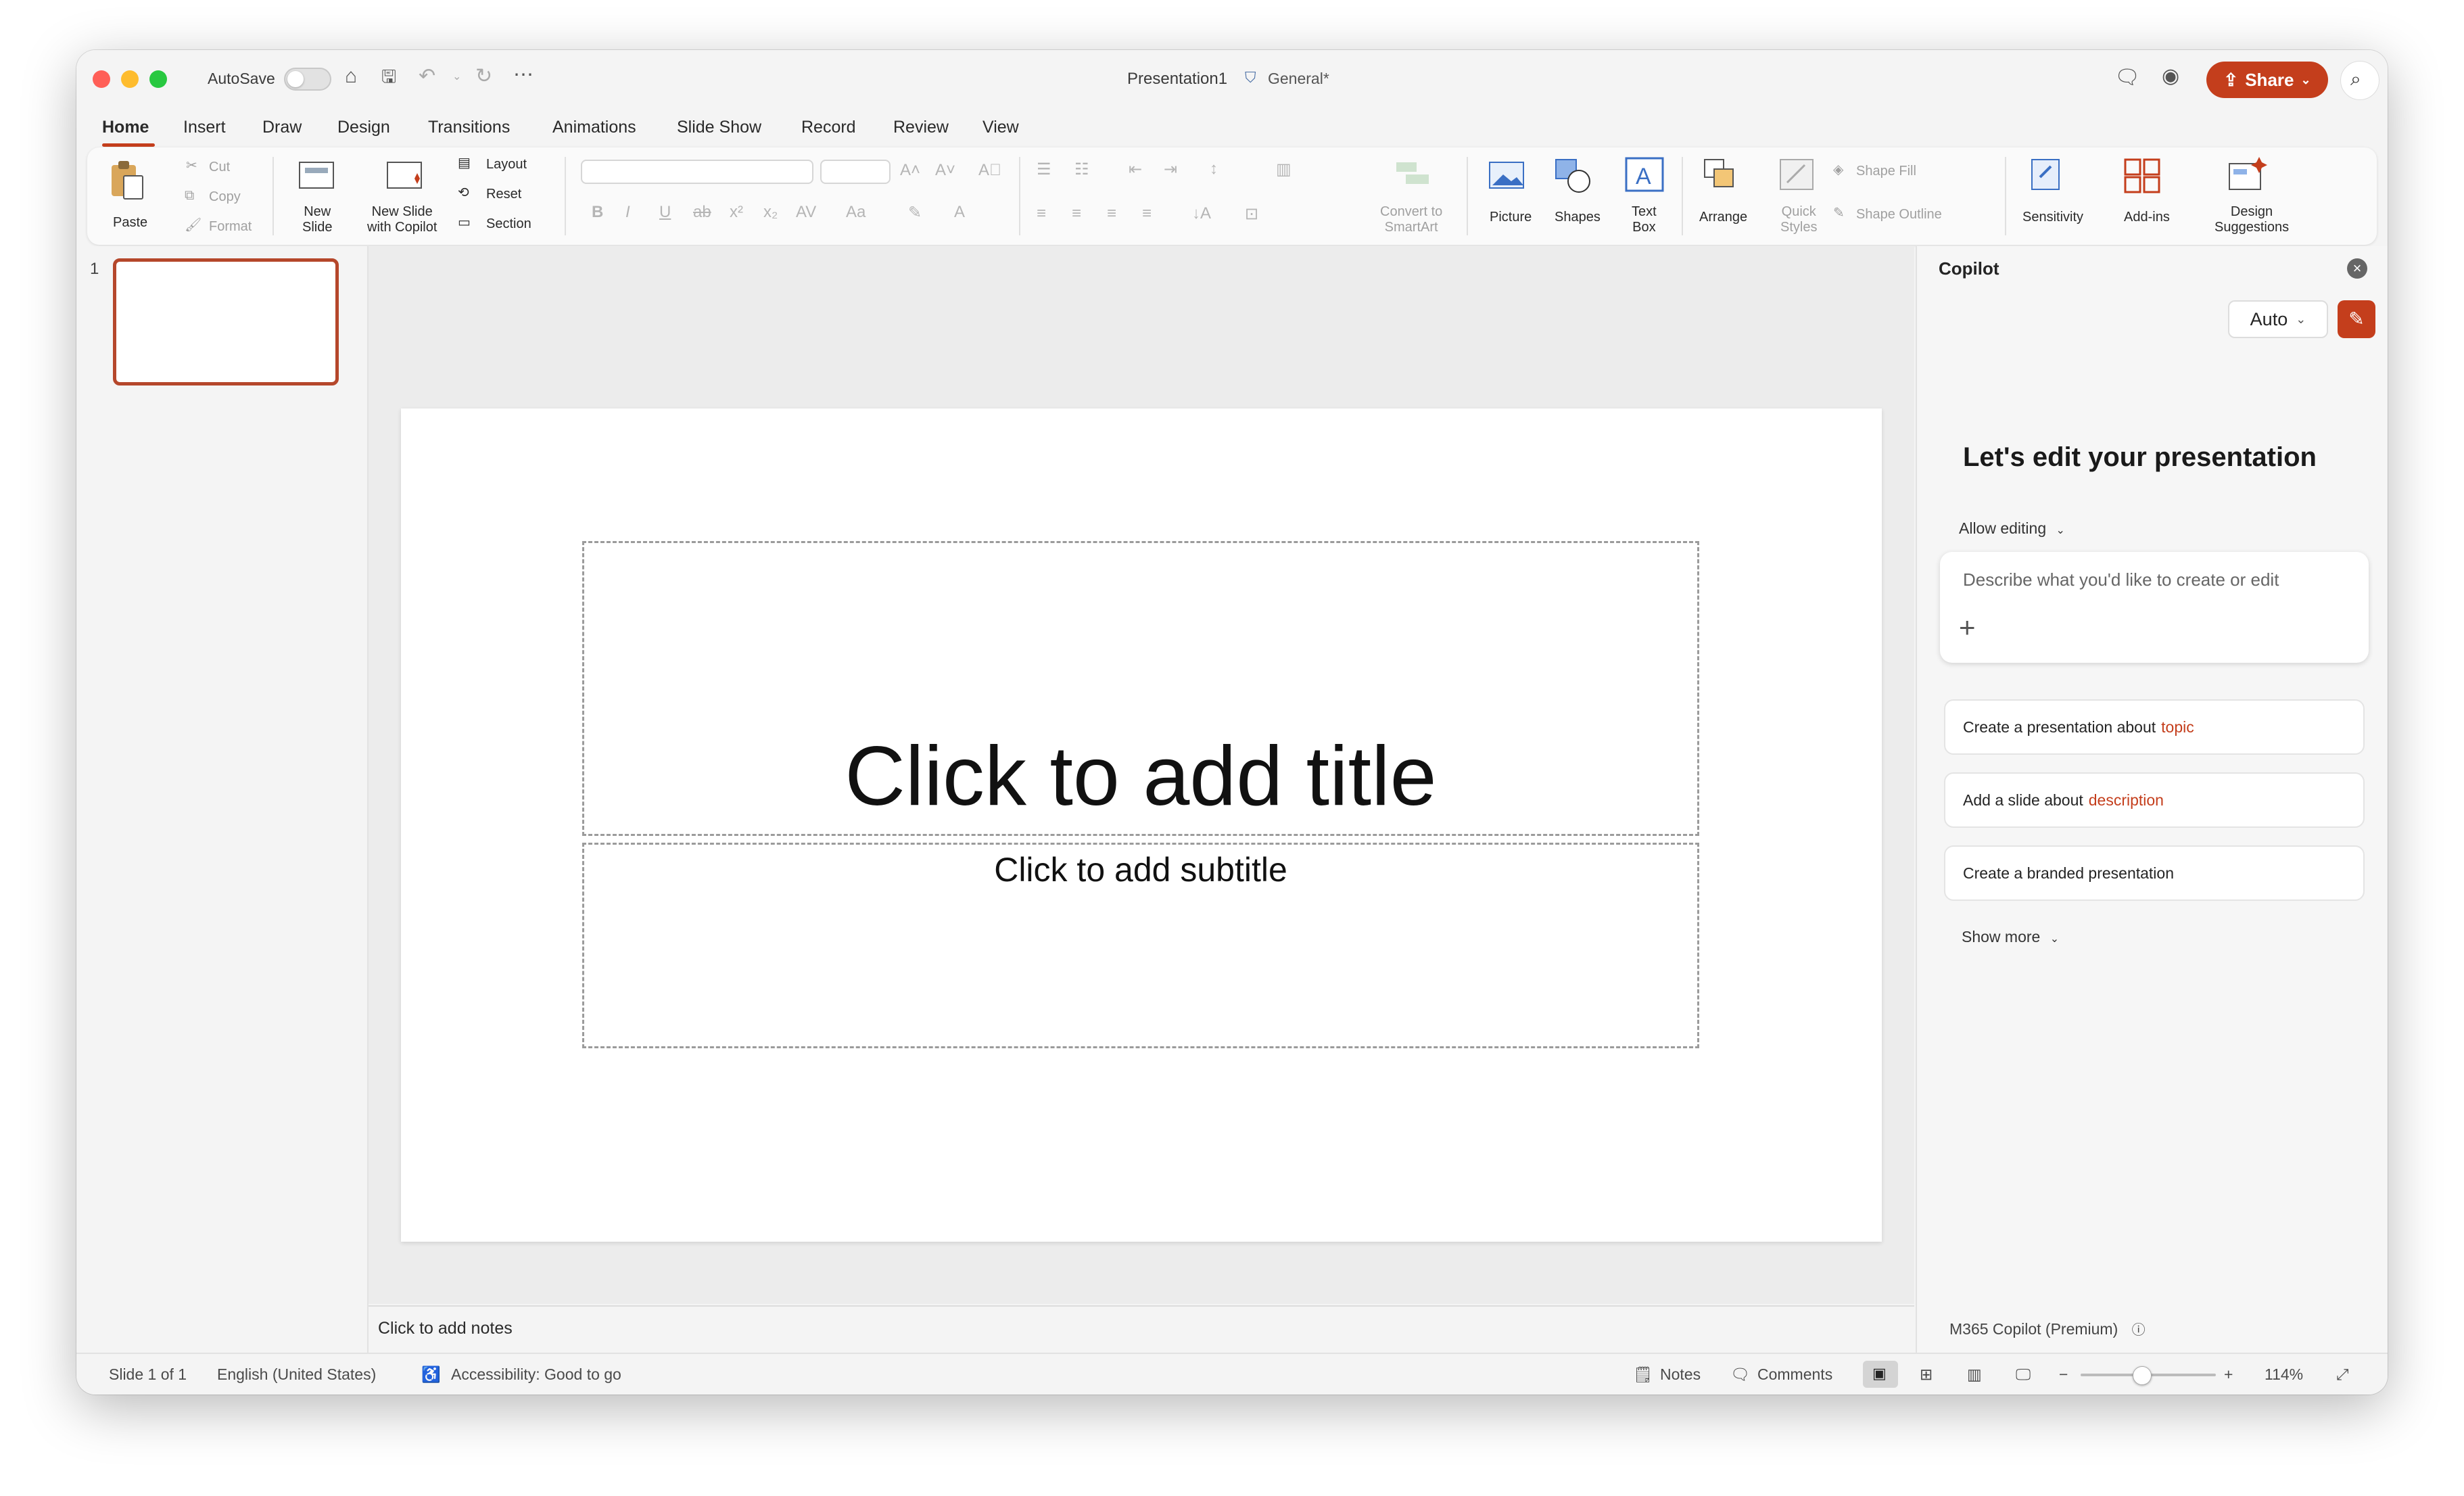  Describe the element at coordinates (627, 212) in the screenshot. I see `italic-icon: I` at that location.